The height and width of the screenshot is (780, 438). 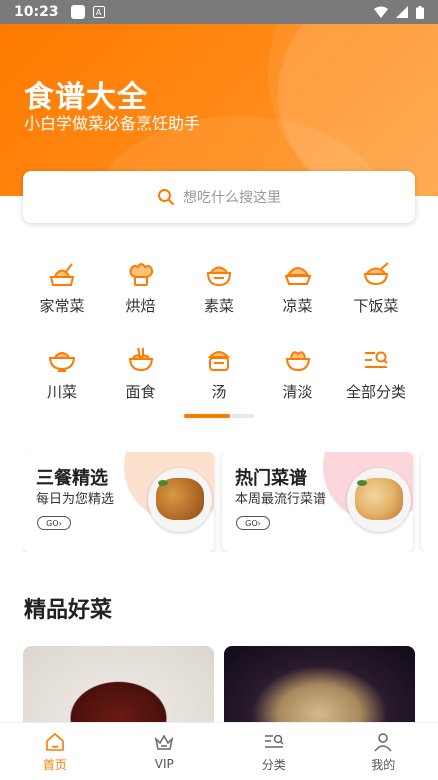 I want to click on app-notification-icon: A, so click(x=98, y=12).